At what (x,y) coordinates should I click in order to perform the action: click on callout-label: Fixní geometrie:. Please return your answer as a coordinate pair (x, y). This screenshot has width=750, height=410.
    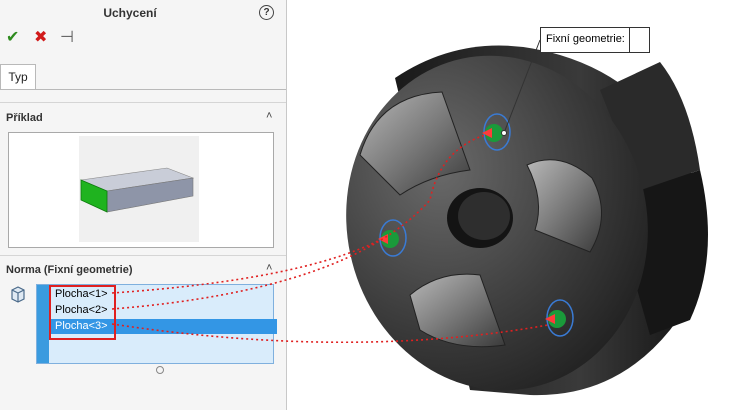
    Looking at the image, I should click on (585, 39).